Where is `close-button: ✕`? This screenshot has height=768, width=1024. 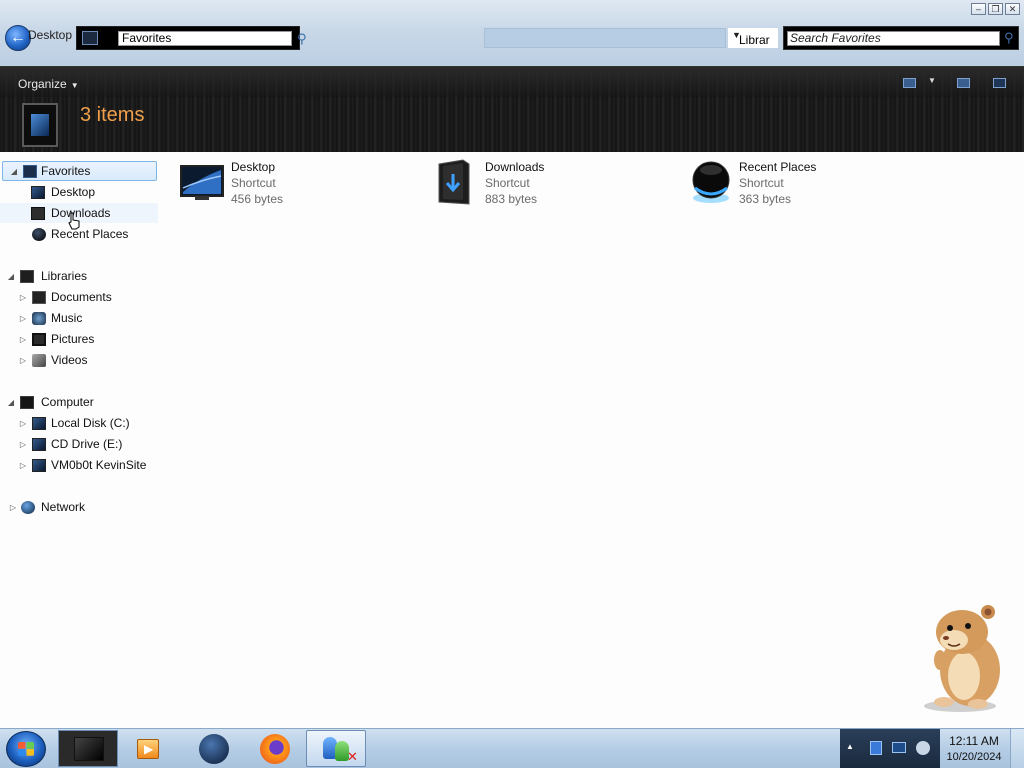 close-button: ✕ is located at coordinates (1012, 9).